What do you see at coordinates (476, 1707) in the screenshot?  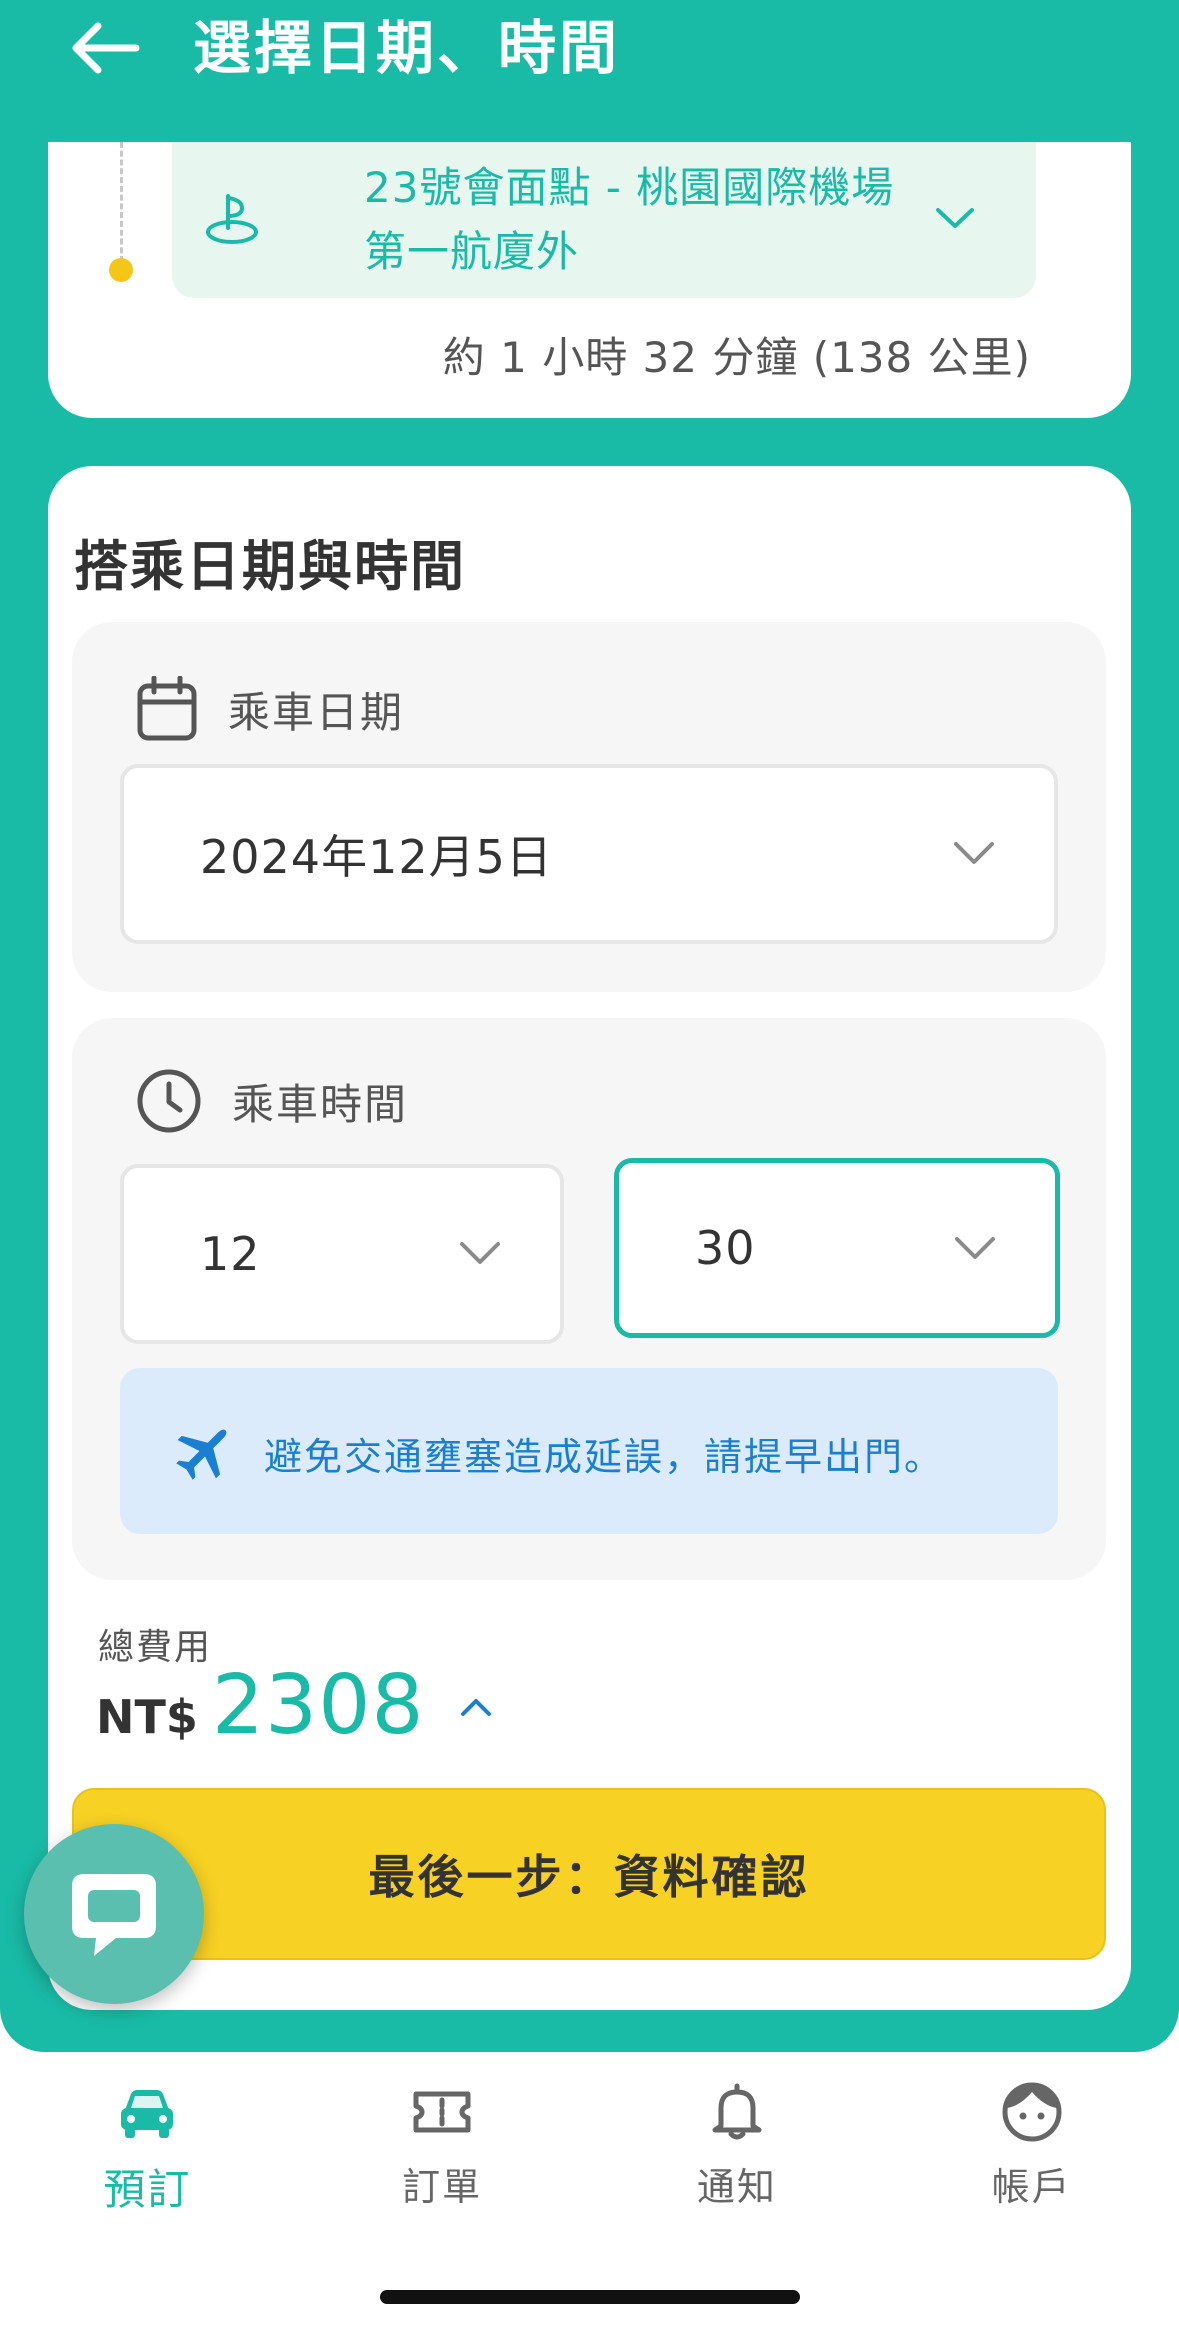 I see `chevron-up-icon` at bounding box center [476, 1707].